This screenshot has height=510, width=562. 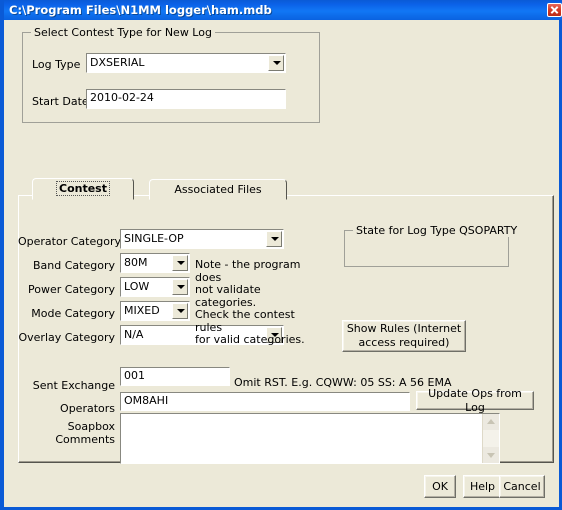 I want to click on cancel-button: Cancel, so click(x=522, y=486).